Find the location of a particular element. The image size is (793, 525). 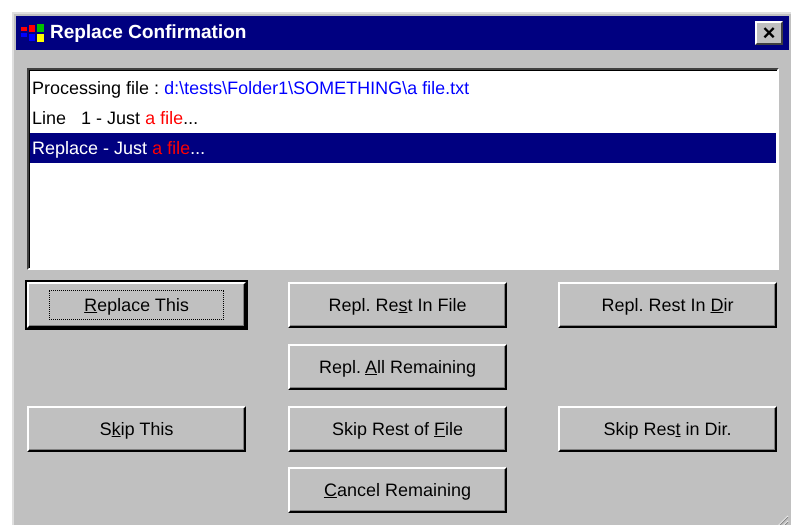

action-button: Skip This is located at coordinates (136, 429).